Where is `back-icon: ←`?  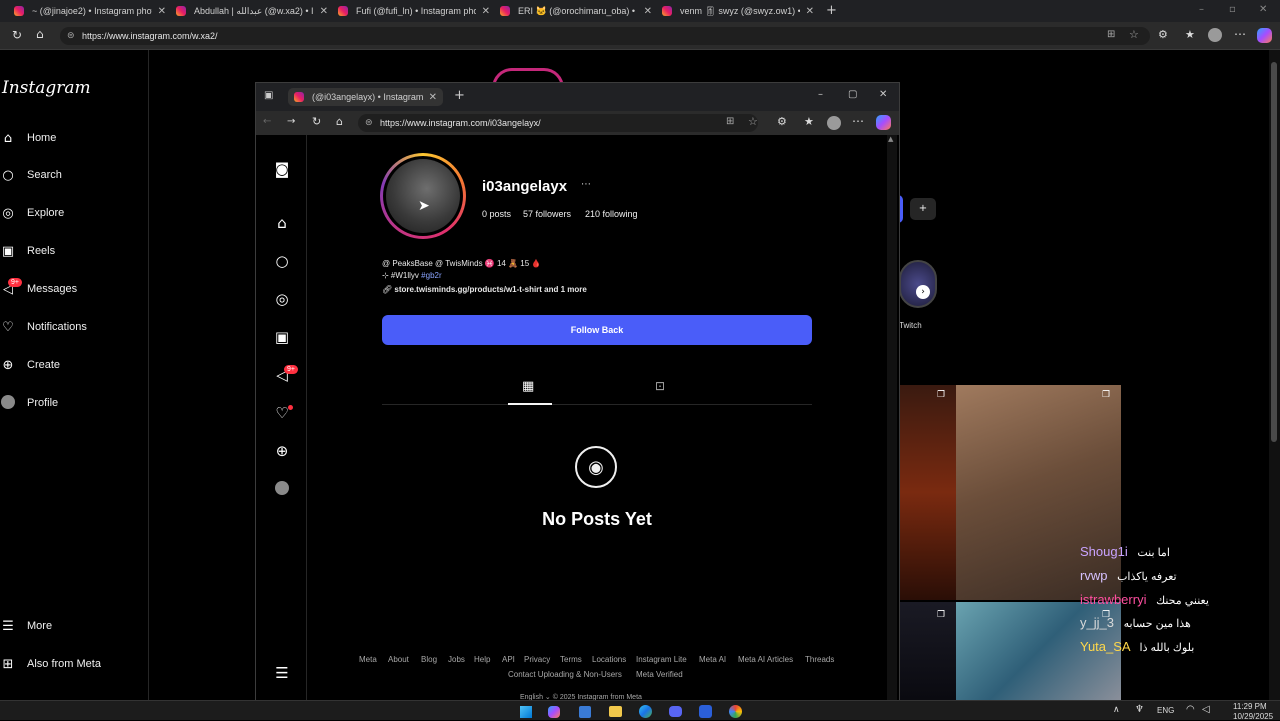
back-icon: ← is located at coordinates (267, 121).